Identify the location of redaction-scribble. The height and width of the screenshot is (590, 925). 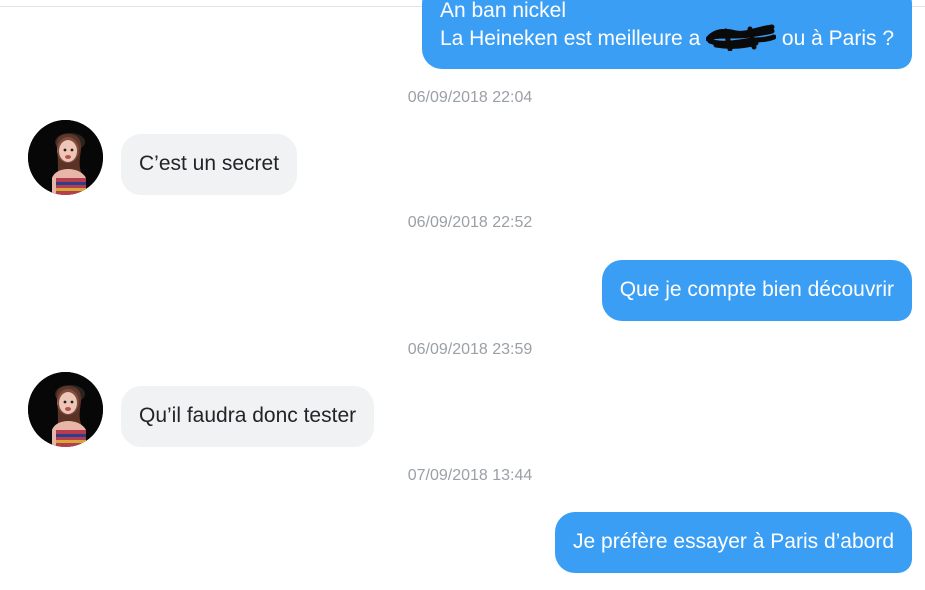
(741, 37).